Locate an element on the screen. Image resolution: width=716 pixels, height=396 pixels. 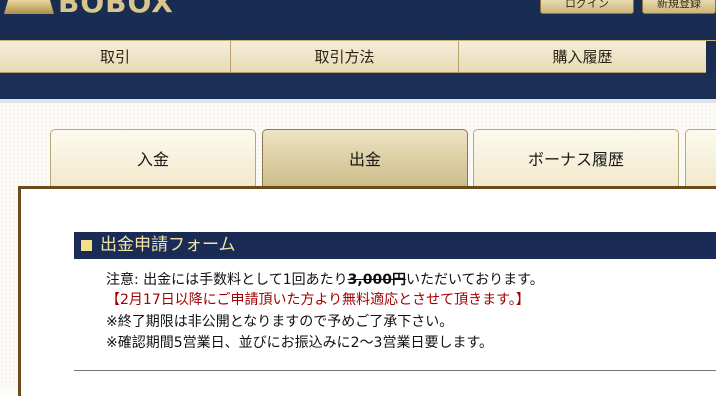
nav-item-purchase-history: 購入履歴 is located at coordinates (583, 57).